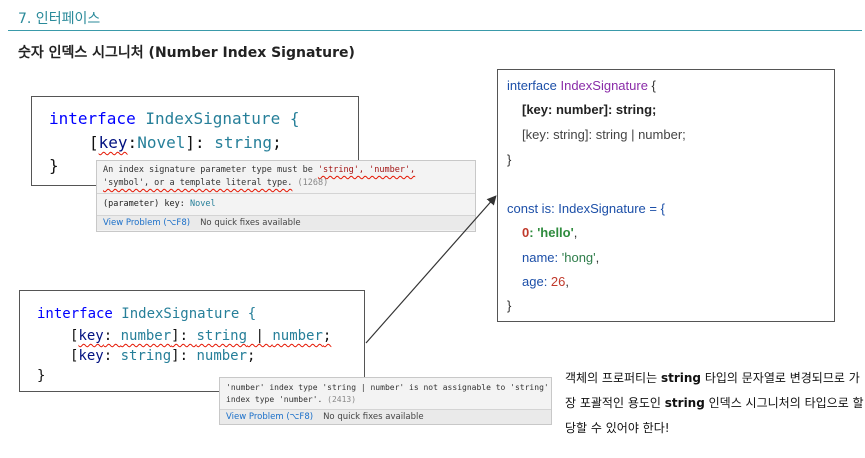 This screenshot has width=865, height=458. Describe the element at coordinates (558, 281) in the screenshot. I see `number-value: 26` at that location.